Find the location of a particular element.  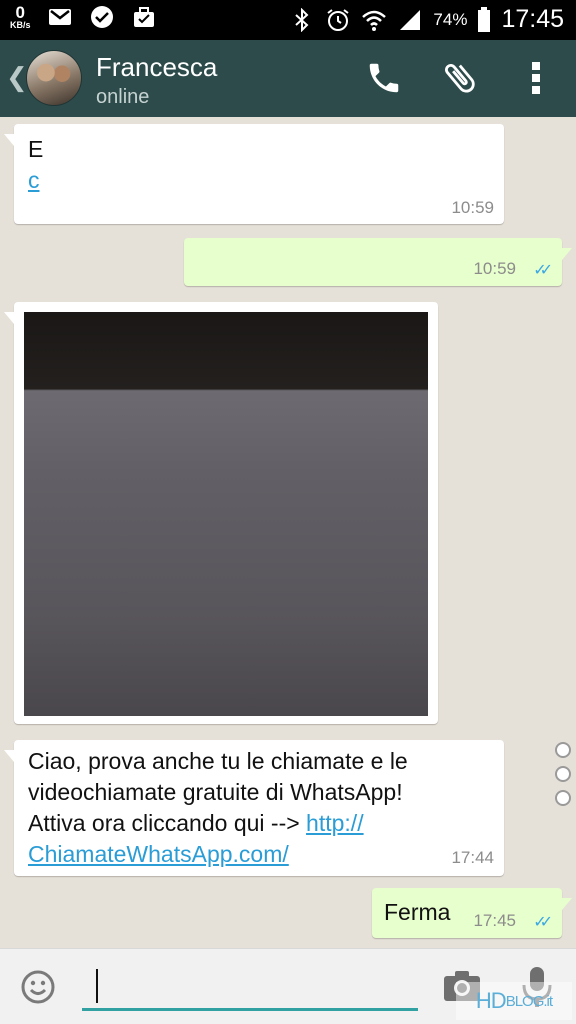

paperclip-icon is located at coordinates (460, 78).